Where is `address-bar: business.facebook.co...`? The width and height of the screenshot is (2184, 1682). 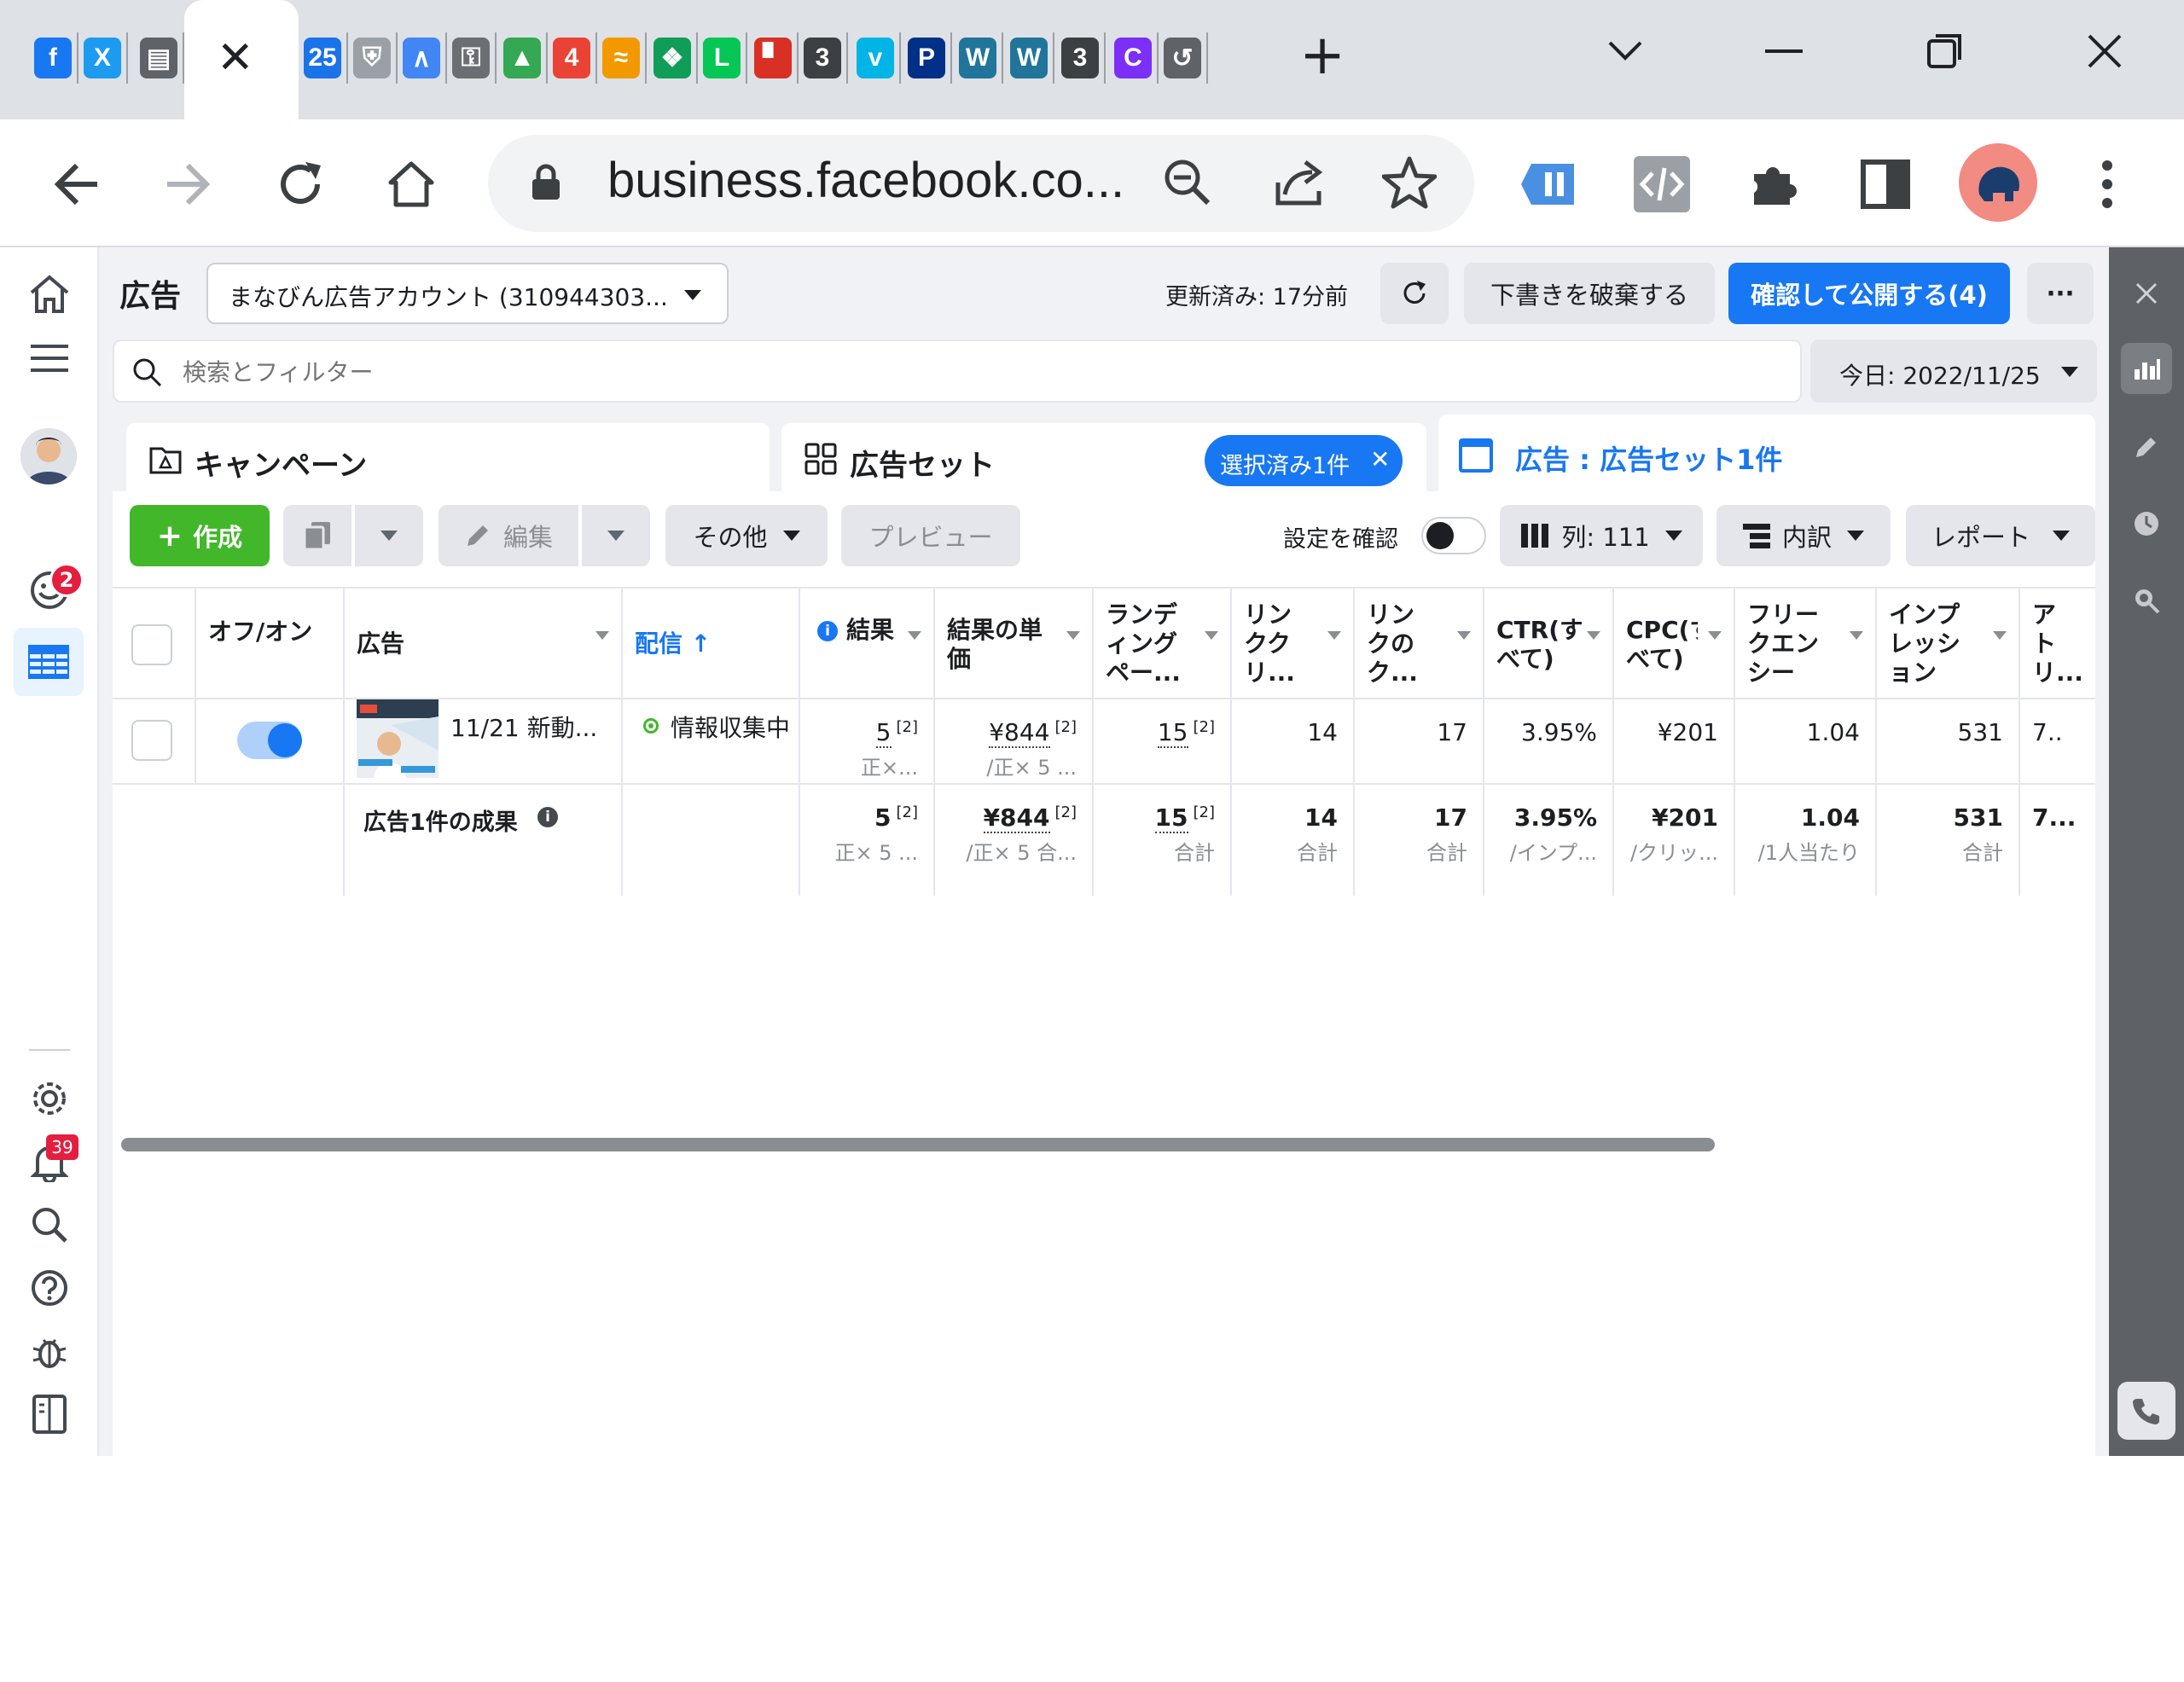 address-bar: business.facebook.co... is located at coordinates (981, 183).